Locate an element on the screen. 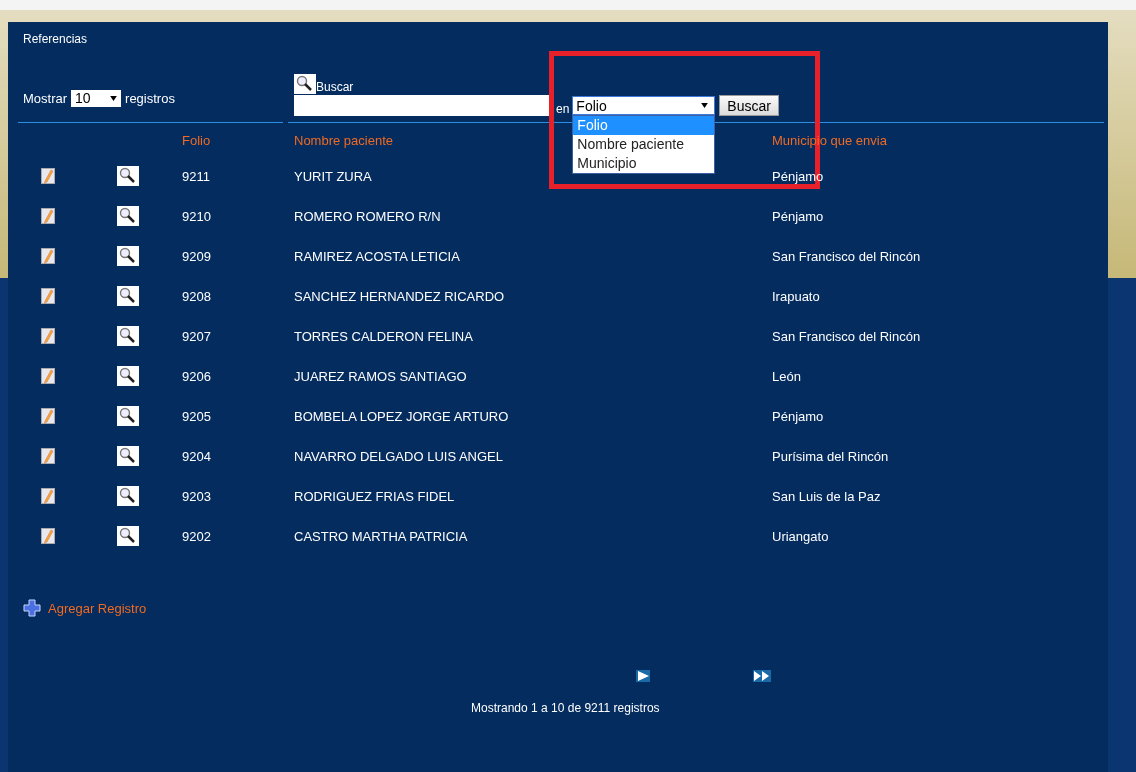 This screenshot has width=1136, height=772. folio-cell: 9206 is located at coordinates (196, 376).